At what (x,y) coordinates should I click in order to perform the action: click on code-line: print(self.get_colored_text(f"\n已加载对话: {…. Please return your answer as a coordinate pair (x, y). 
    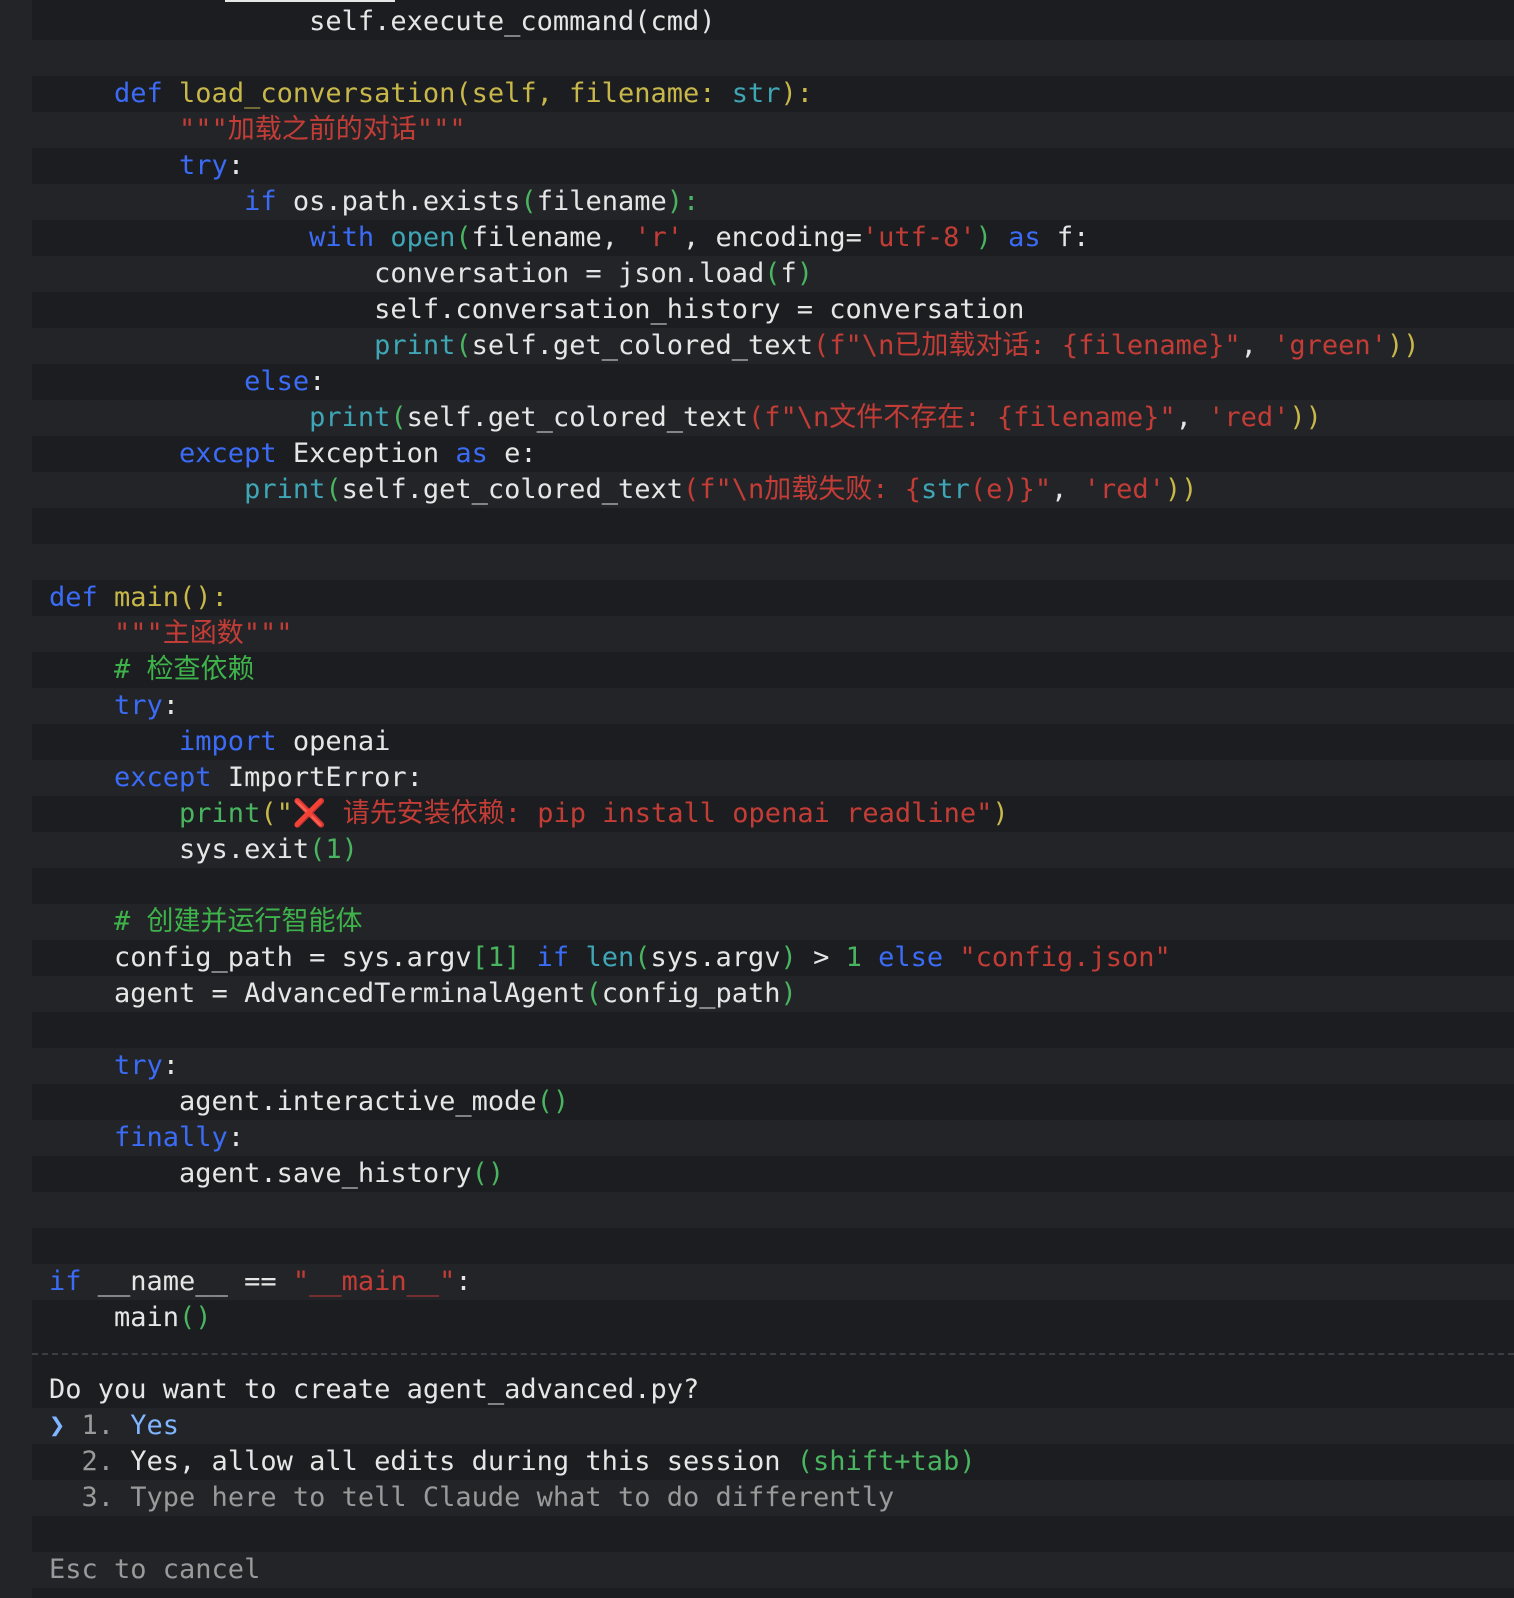
    Looking at the image, I should click on (773, 346).